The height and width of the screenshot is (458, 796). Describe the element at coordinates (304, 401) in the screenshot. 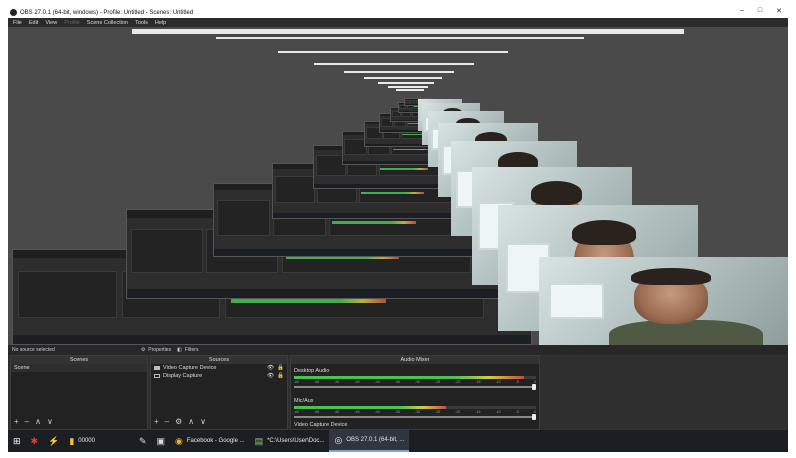

I see `track-name: Mic/Aux` at that location.